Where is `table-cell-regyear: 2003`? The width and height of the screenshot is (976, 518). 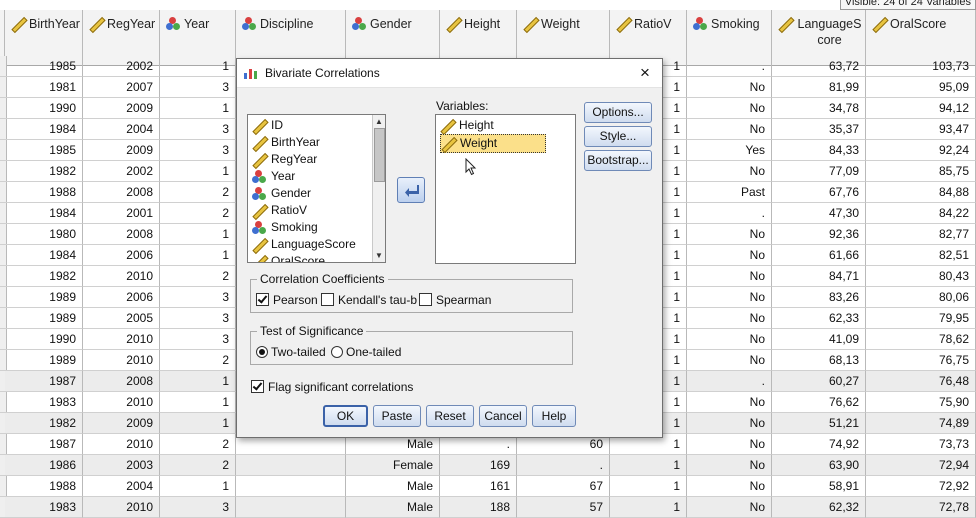 table-cell-regyear: 2003 is located at coordinates (121, 465).